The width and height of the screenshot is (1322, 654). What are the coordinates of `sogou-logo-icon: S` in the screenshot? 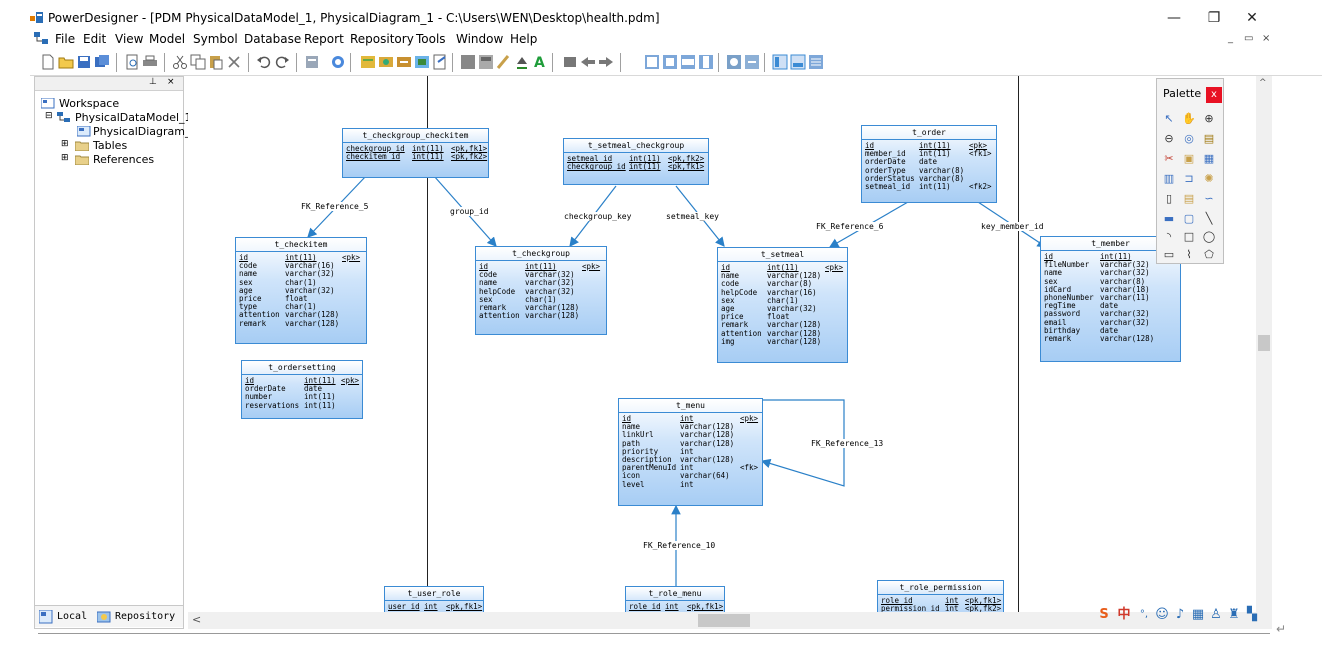 It's located at (1104, 615).